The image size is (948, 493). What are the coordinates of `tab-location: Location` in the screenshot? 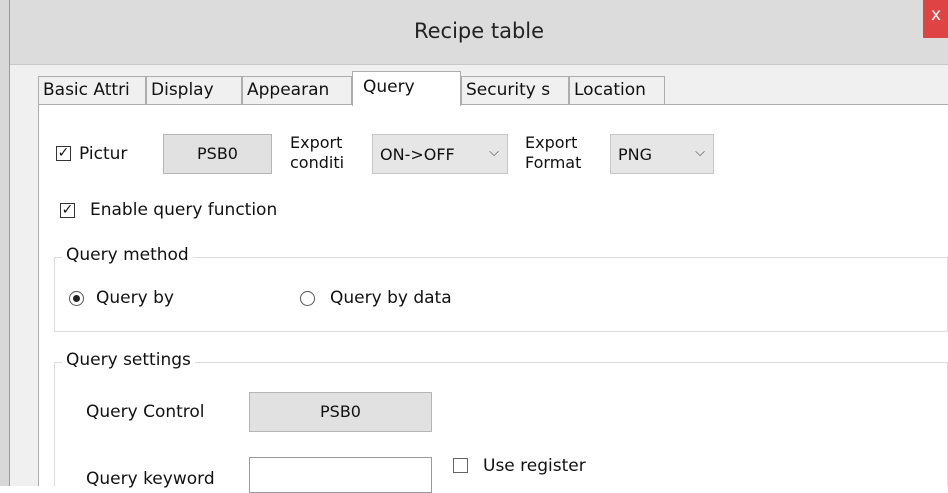 It's located at (617, 90).